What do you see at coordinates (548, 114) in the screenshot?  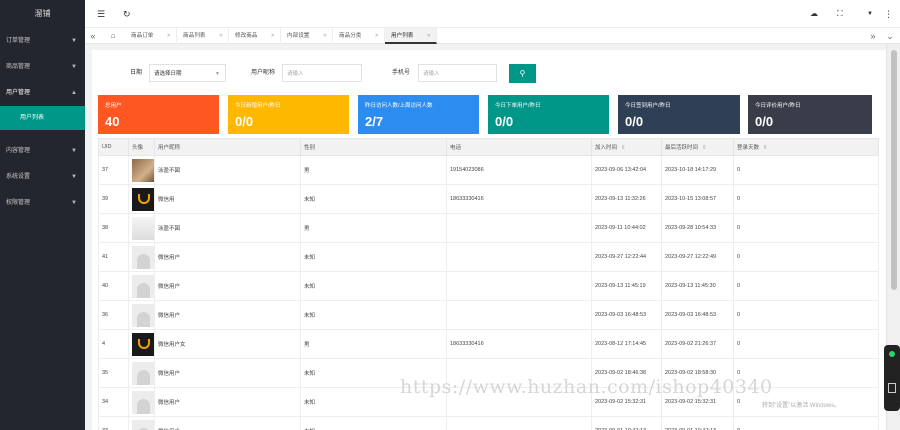 I see `stat-card-order-users: 今日下单用户/昨日 0/0` at bounding box center [548, 114].